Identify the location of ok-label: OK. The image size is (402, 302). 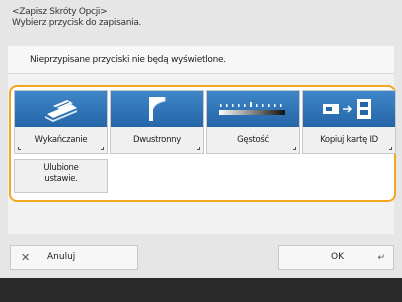
(337, 257).